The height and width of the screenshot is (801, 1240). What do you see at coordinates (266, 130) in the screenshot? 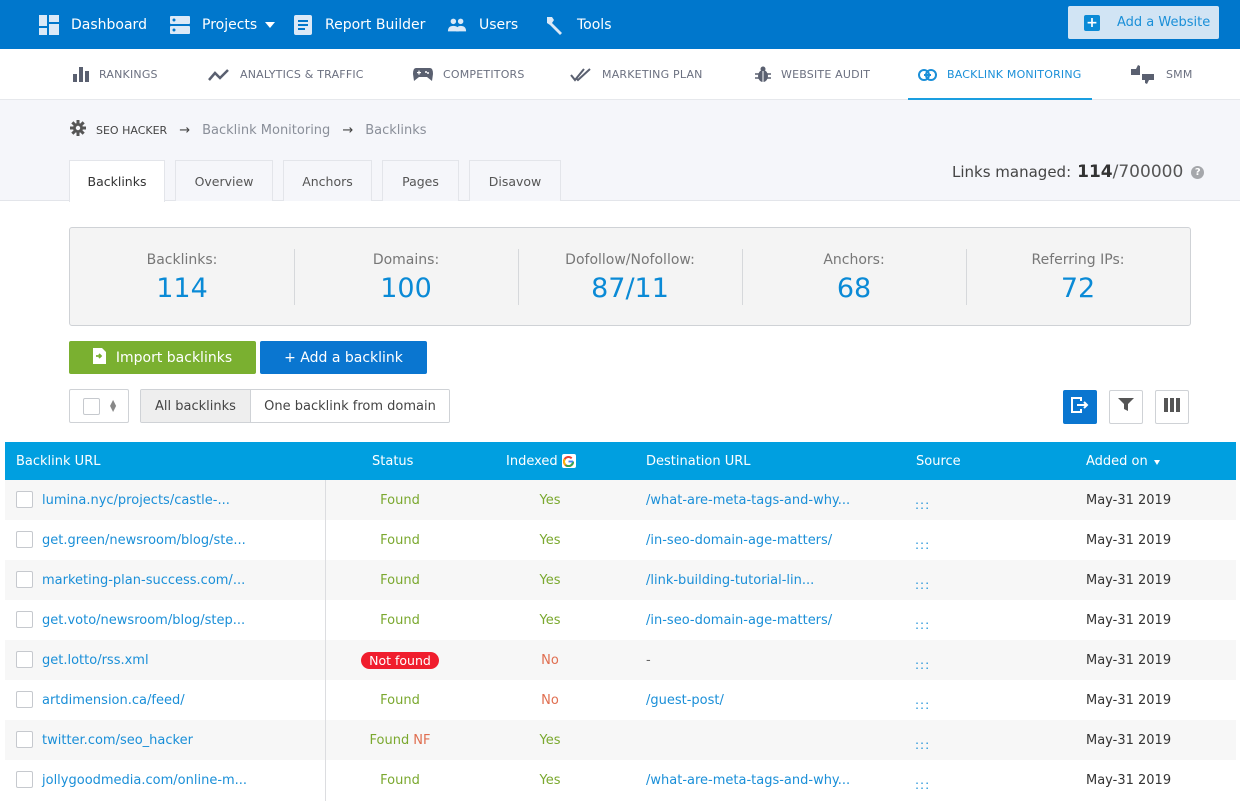
I see `breadcrumb-section: Backlink Monitoring` at bounding box center [266, 130].